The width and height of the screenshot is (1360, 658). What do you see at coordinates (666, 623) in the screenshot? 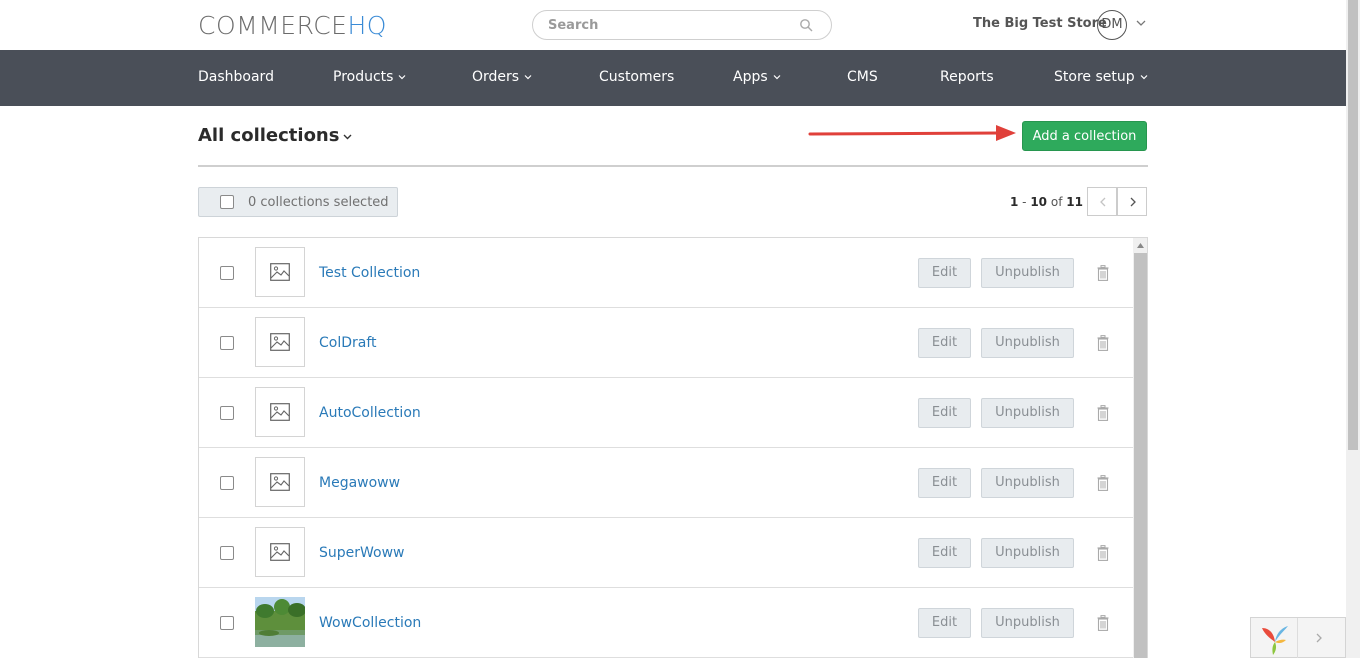
I see `list-item: WowCollection Edit Unpublish` at bounding box center [666, 623].